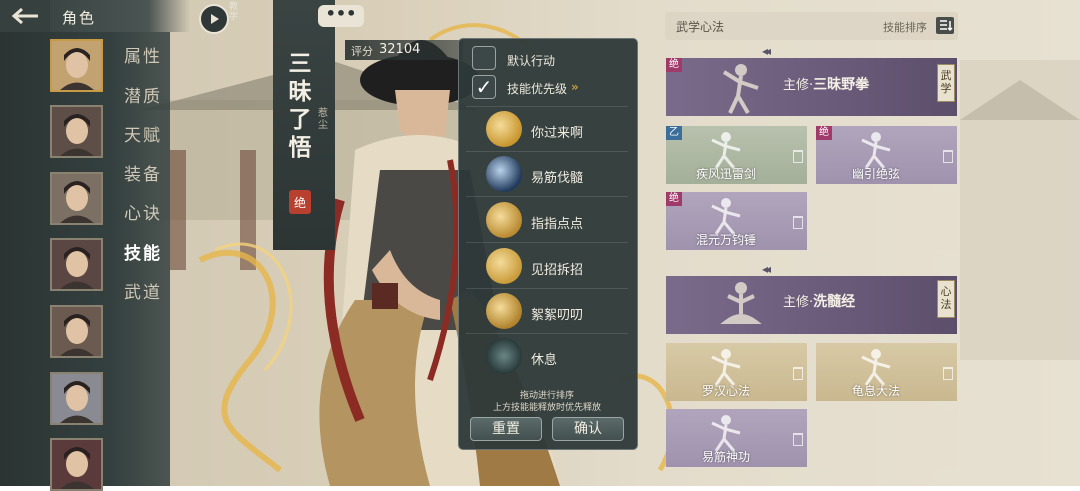  Describe the element at coordinates (143, 133) in the screenshot. I see `menu-item: 天赋` at that location.